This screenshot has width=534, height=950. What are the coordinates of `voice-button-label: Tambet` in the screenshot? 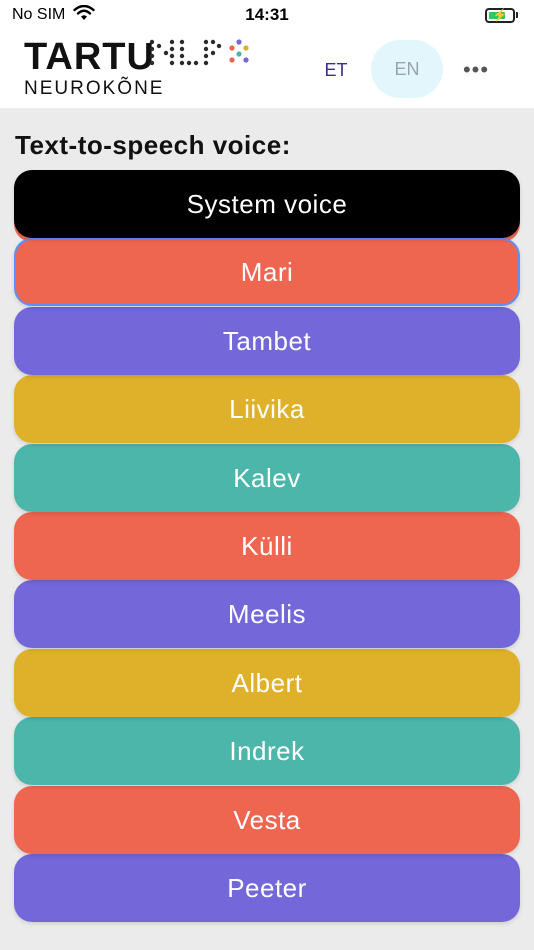 It's located at (267, 340).